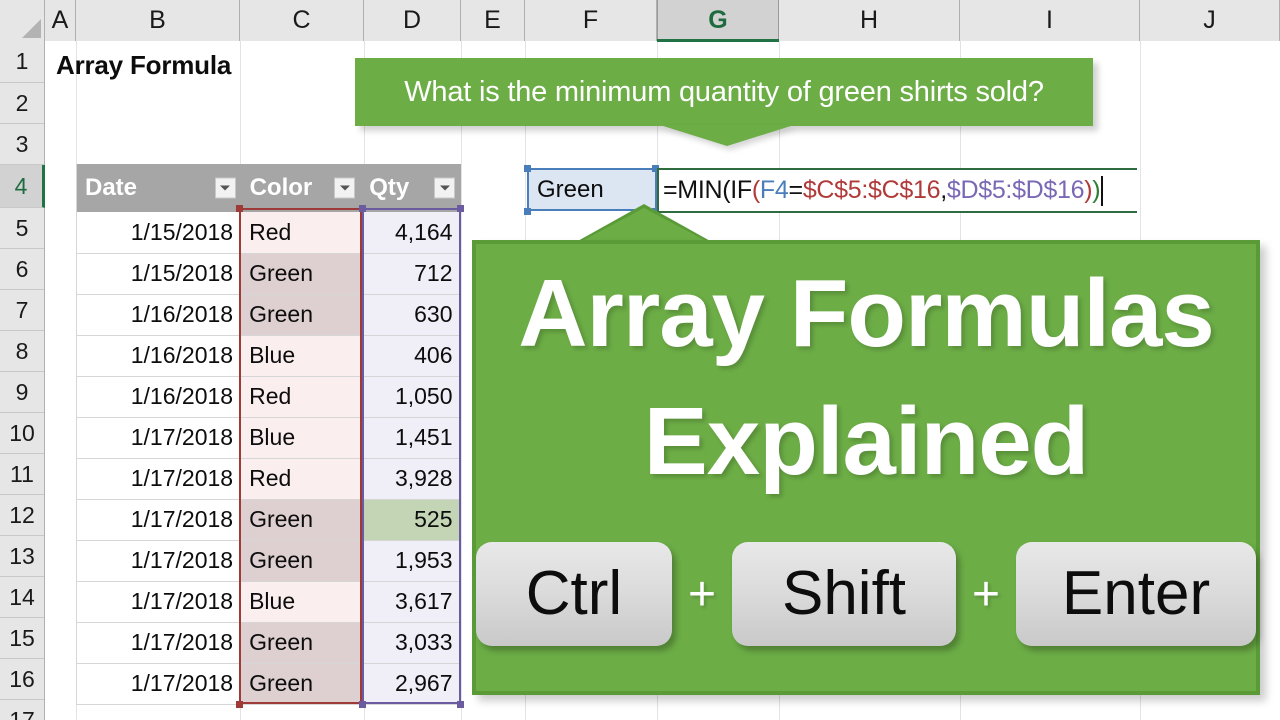 This screenshot has height=720, width=1280. Describe the element at coordinates (22, 228) in the screenshot. I see `row-header-5: 5` at that location.